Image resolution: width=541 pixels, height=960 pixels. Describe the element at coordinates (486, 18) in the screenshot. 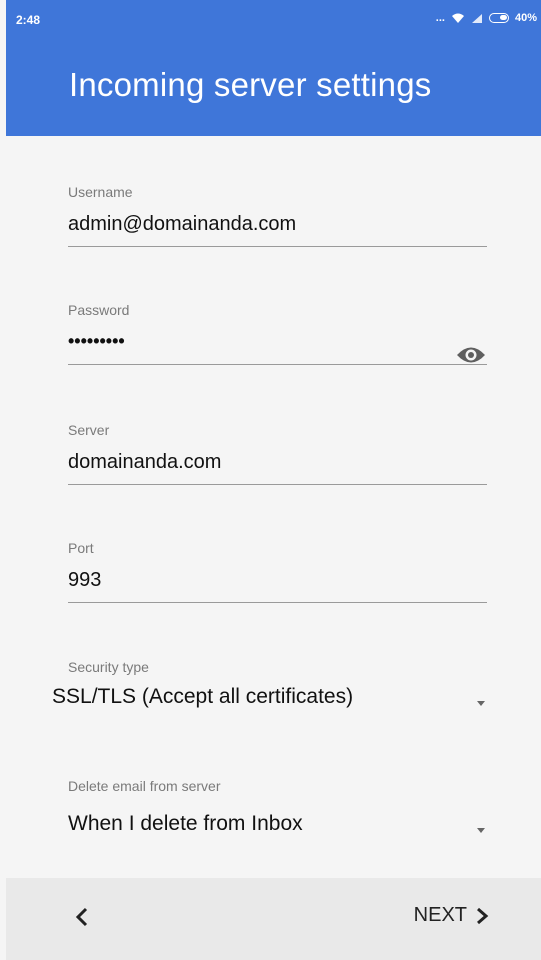

I see `status-icons: ... 40%` at that location.